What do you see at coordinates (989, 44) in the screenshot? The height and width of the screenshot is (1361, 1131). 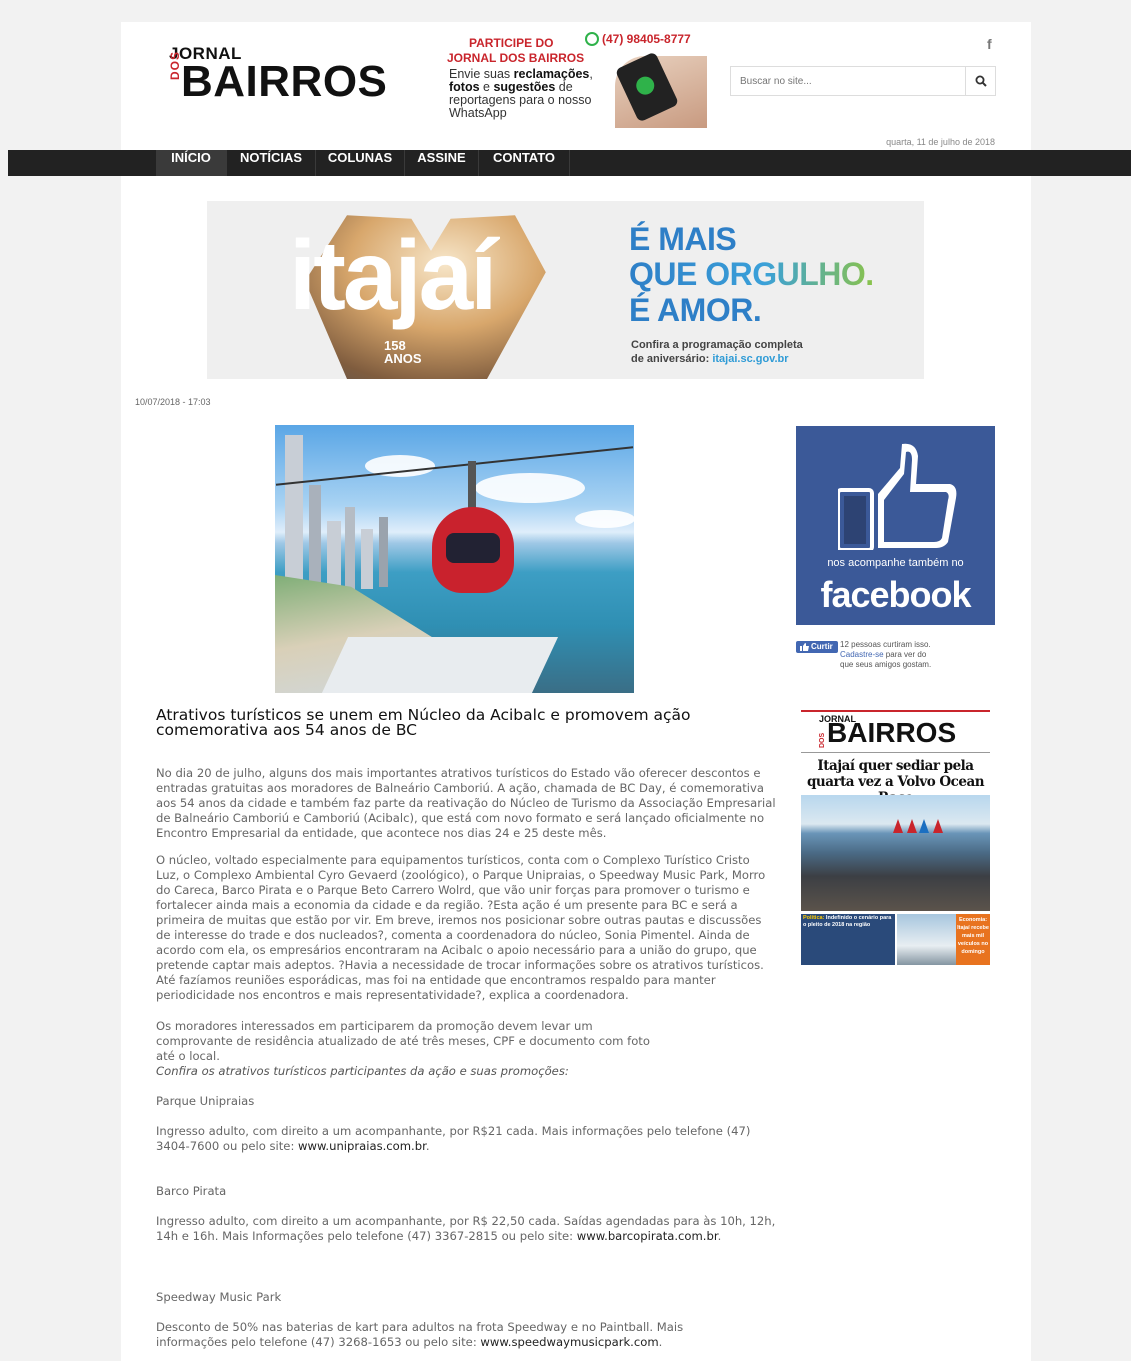 I see `facebook-icon: f` at bounding box center [989, 44].